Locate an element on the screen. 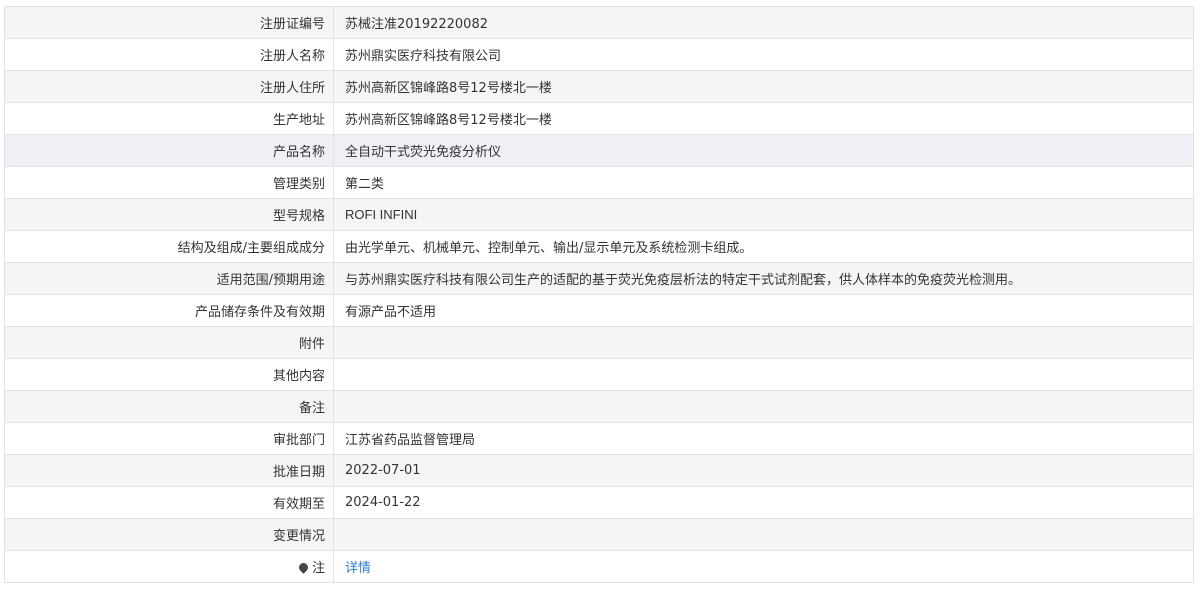  note-label: 注 is located at coordinates (318, 568).